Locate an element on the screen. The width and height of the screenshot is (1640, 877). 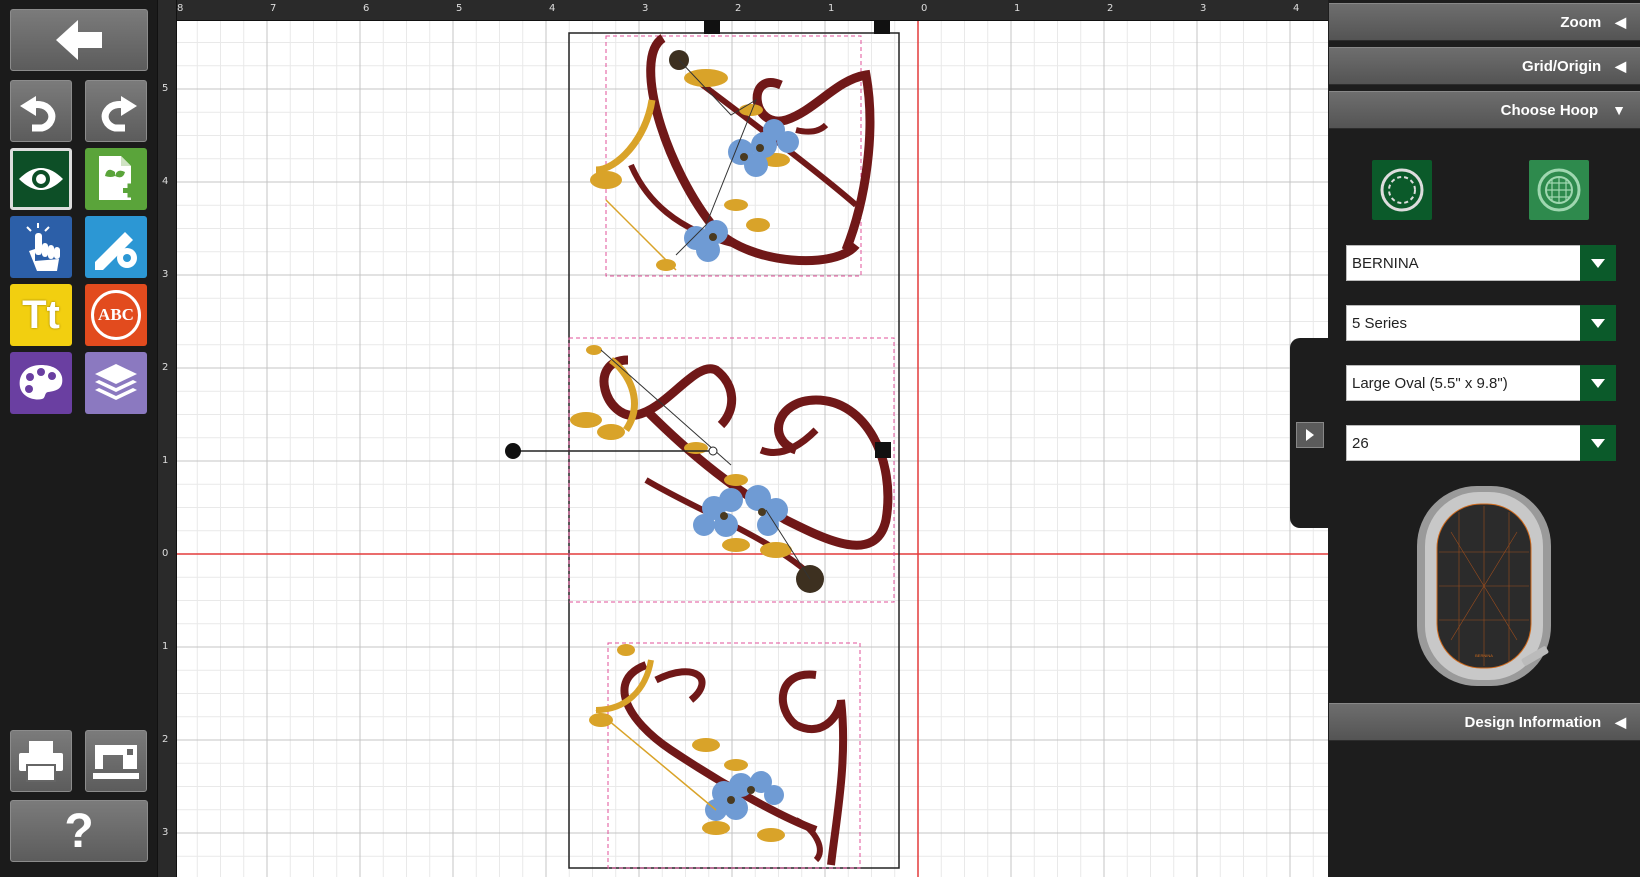
monogram-icon: ABC is located at coordinates (116, 315).